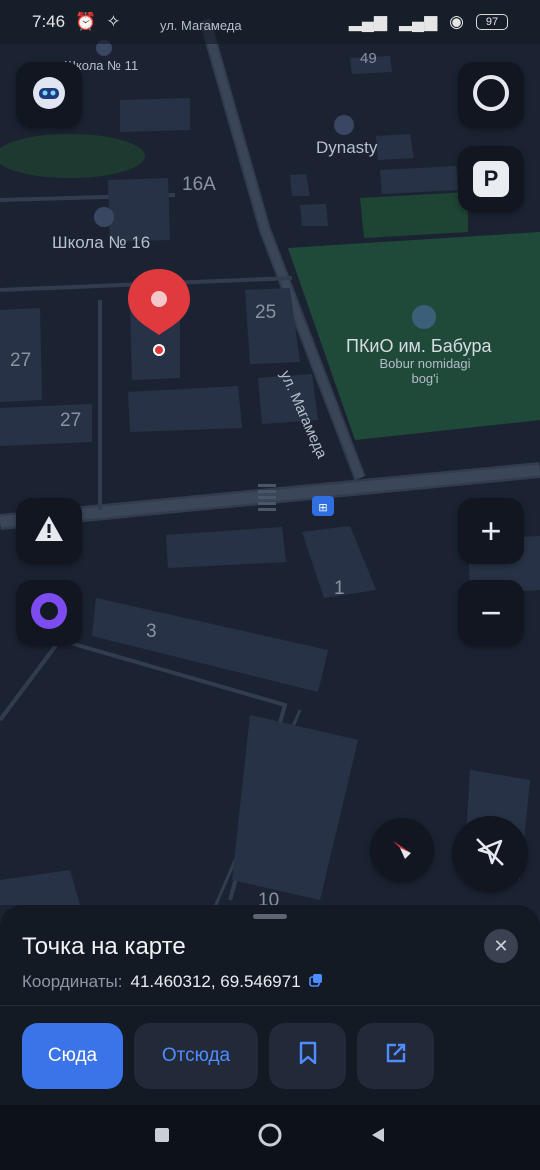  I want to click on recents-icon, so click(162, 1137).